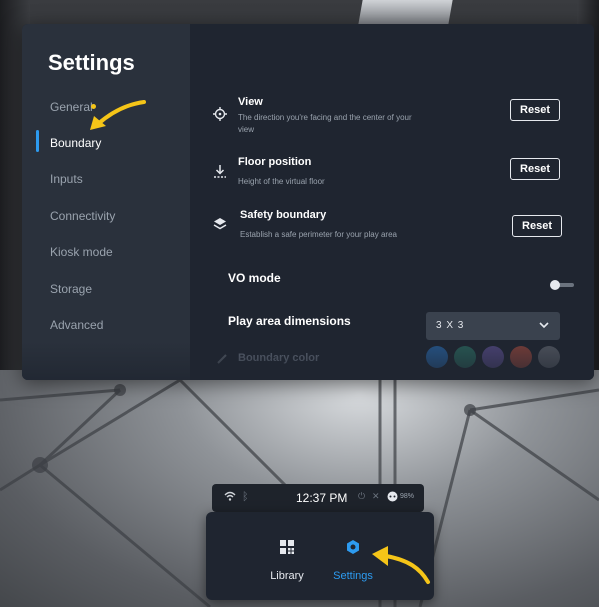  Describe the element at coordinates (392, 498) in the screenshot. I see `controller-icon` at that location.